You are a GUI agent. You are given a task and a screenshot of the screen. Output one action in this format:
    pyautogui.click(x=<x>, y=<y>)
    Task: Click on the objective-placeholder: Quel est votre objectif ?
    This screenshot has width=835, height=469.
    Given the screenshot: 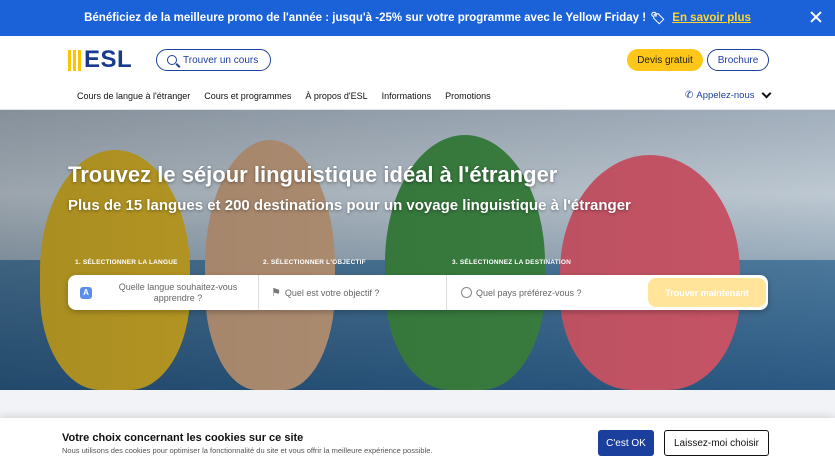 What is the action you would take?
    pyautogui.click(x=332, y=292)
    